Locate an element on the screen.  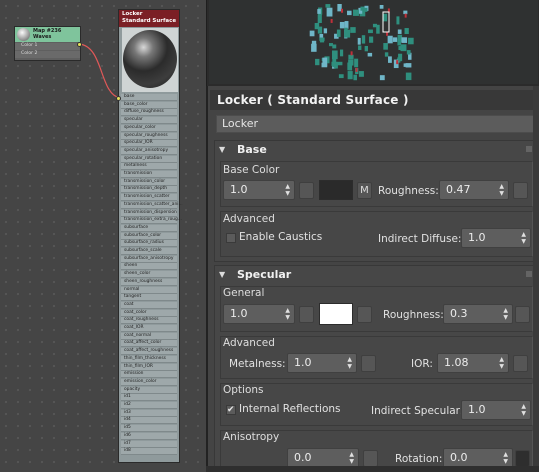
indirect-specular-spinner: 1.0 ▲ ▼ is located at coordinates (496, 410).